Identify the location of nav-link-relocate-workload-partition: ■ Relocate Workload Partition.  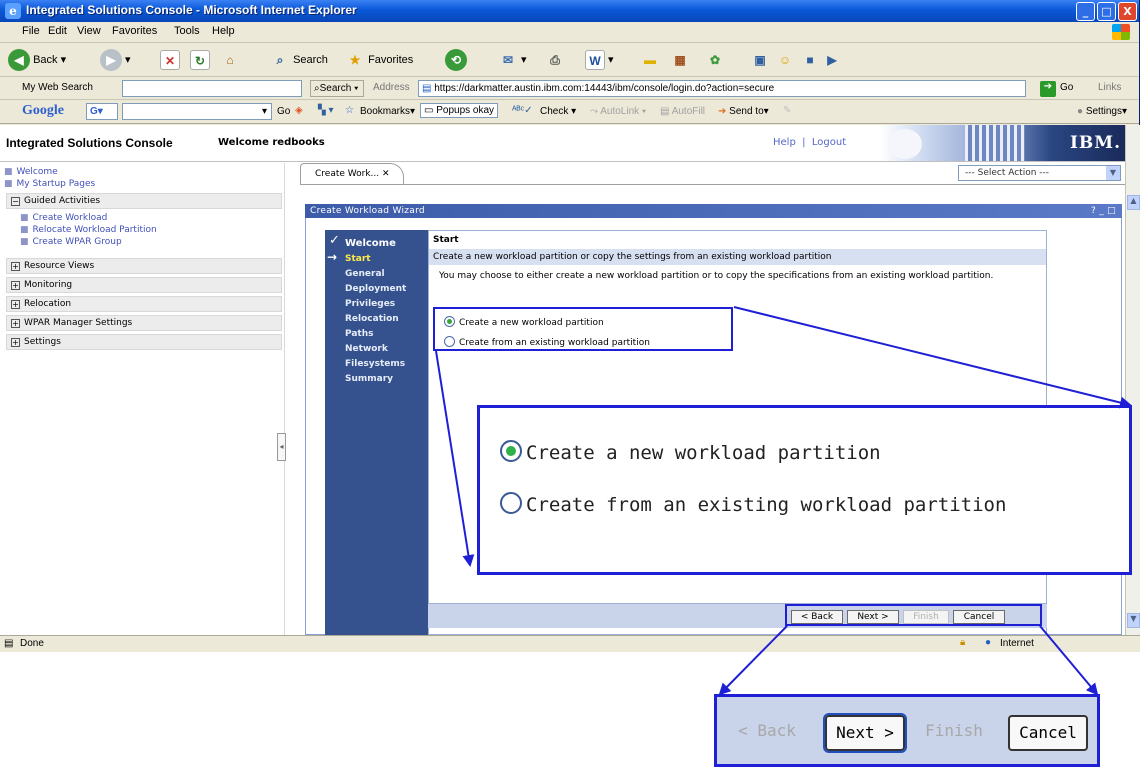
(88, 230).